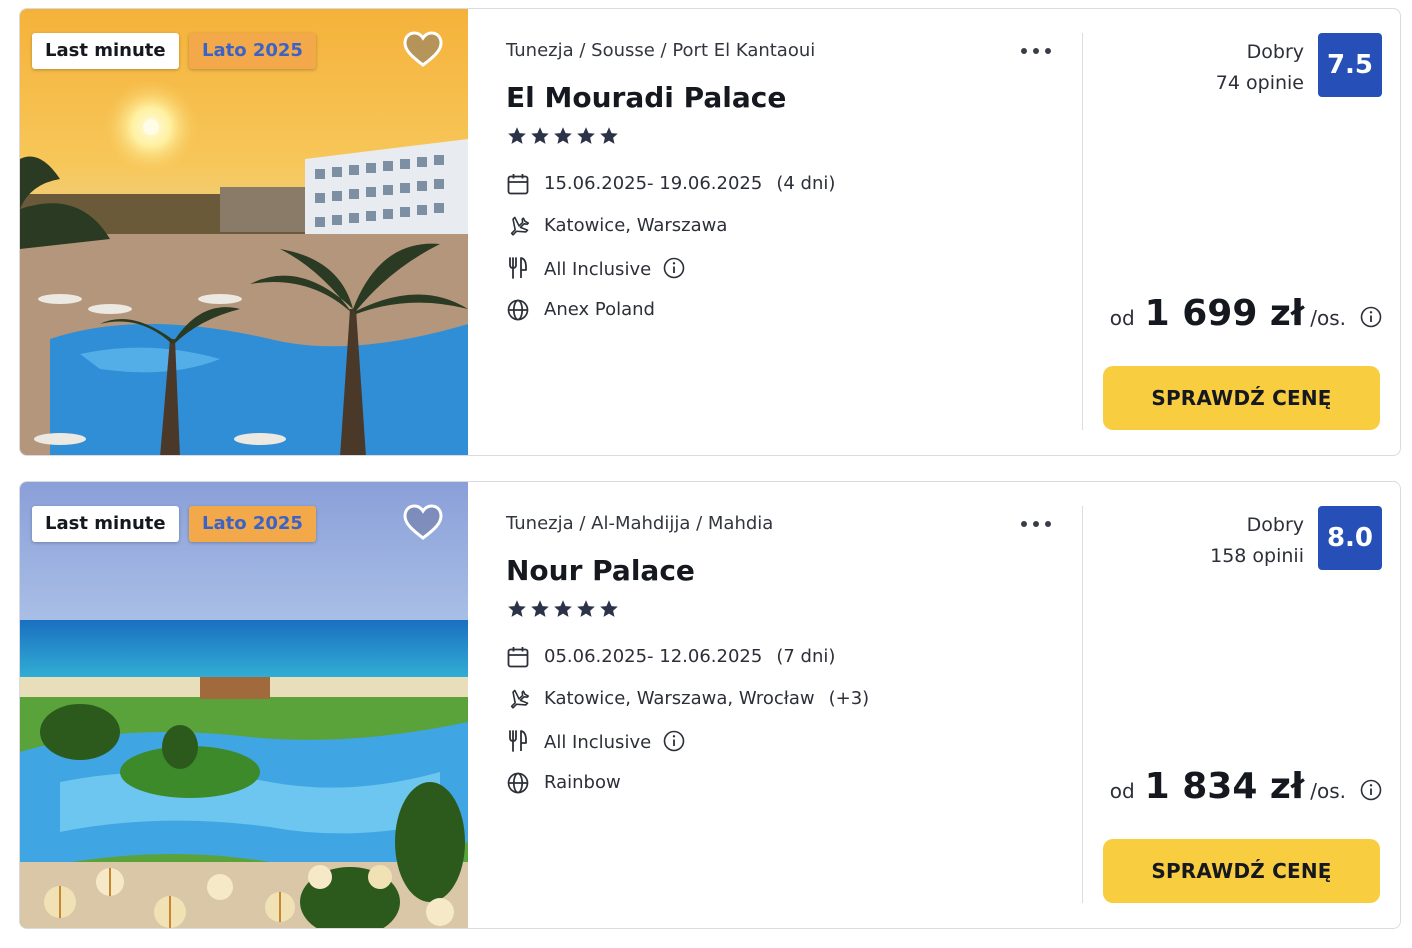 This screenshot has height=948, width=1412. I want to click on hotel-name: Nour Palace, so click(600, 570).